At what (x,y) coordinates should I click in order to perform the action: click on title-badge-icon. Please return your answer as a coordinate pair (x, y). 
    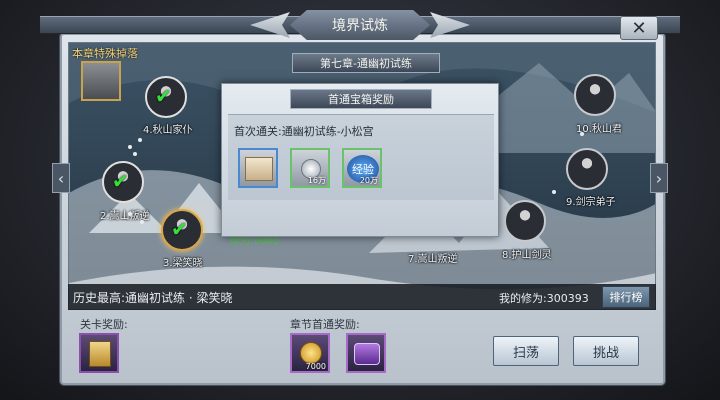
    Looking at the image, I should click on (367, 354).